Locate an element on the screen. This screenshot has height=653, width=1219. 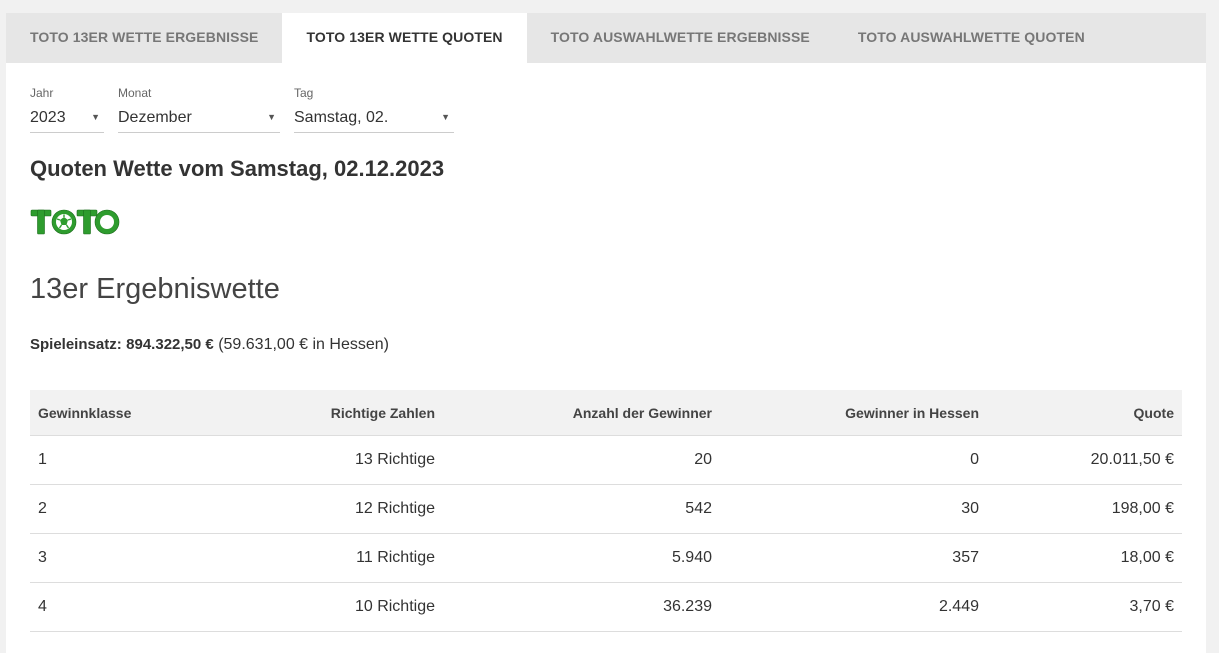
table-row: 2 12 Richtige 542 30 198,00 € is located at coordinates (606, 509).